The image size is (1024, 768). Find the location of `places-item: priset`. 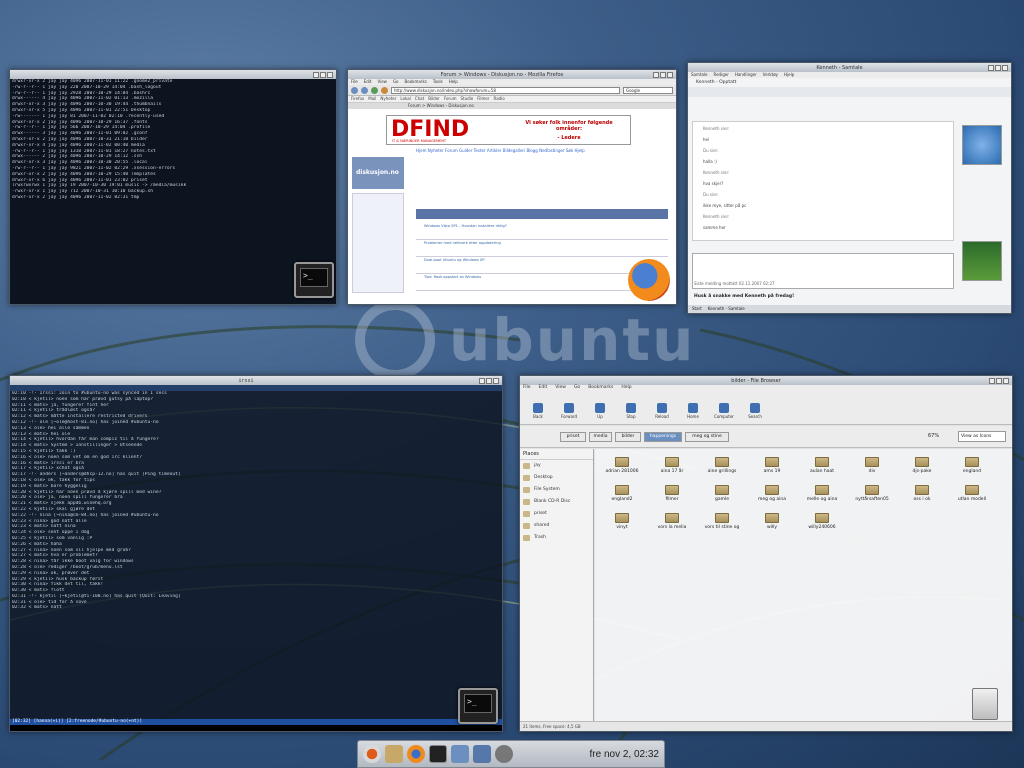

places-item: priset is located at coordinates (556, 514).